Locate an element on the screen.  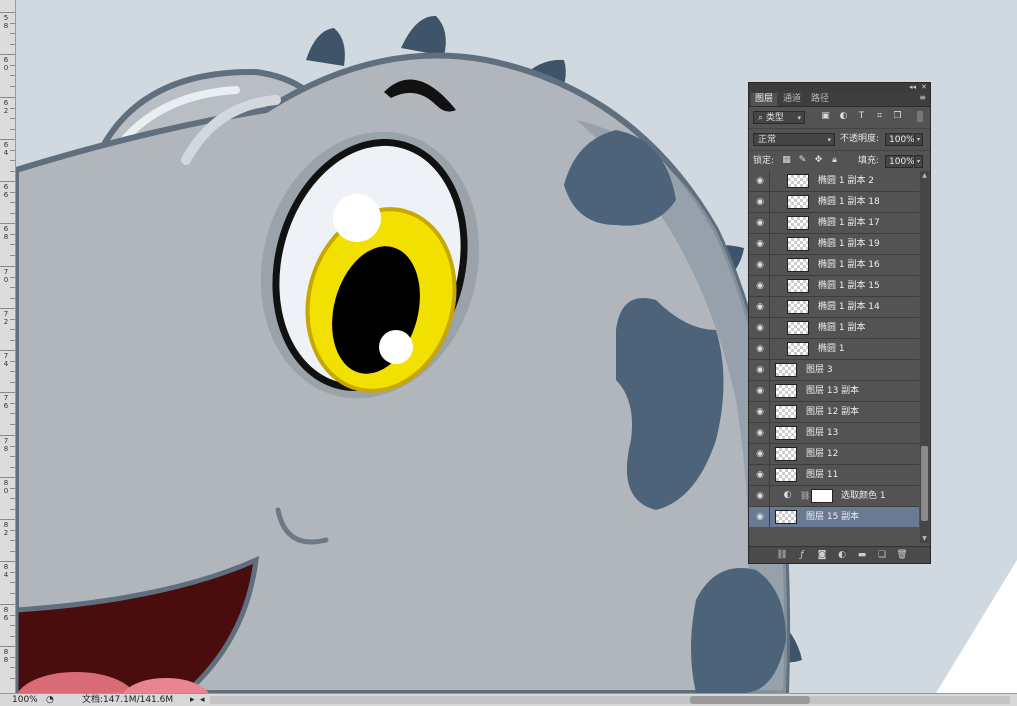
smart-object-filter-icon: ❐ is located at coordinates (897, 116).